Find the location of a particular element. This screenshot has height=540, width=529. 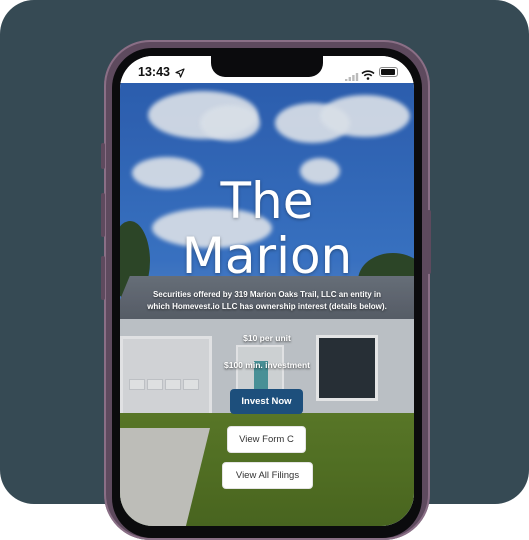

price-per-unit: $10 per unit is located at coordinates (267, 338).